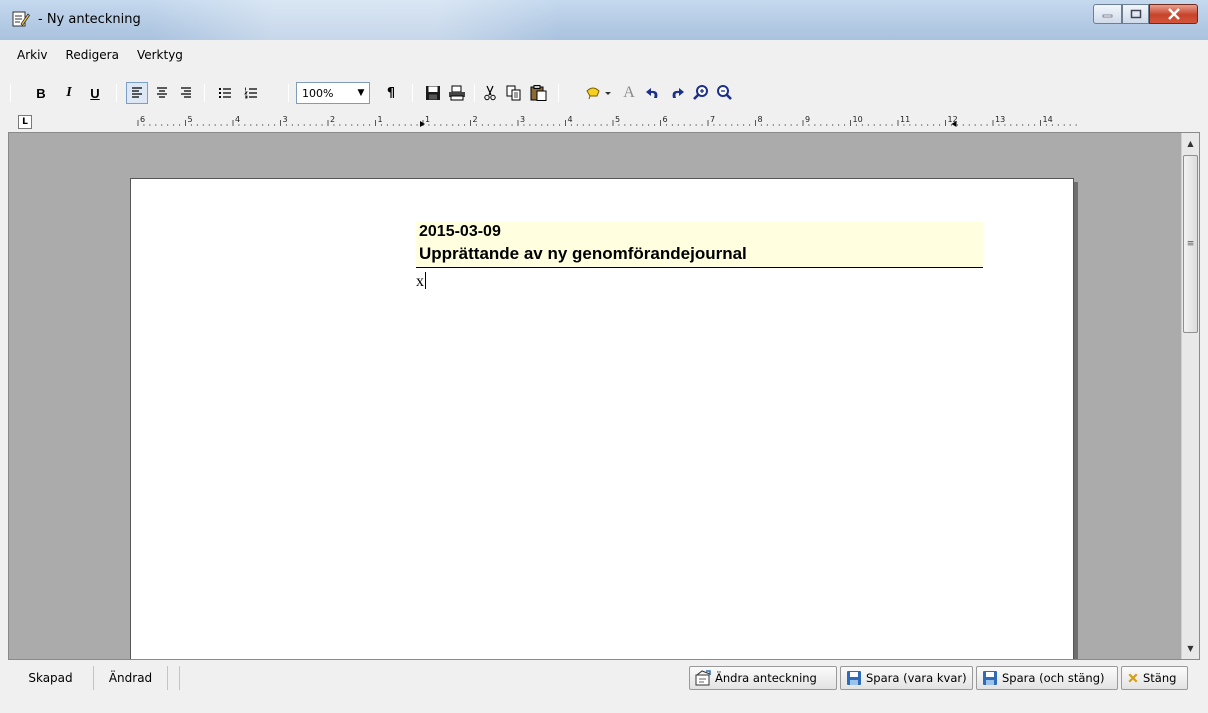  What do you see at coordinates (608, 122) in the screenshot?
I see `horizontal-ruler: 6 5 4 3 2 1 1 2 3 4 5 6 7 8 9 10 11 12 13 14` at bounding box center [608, 122].